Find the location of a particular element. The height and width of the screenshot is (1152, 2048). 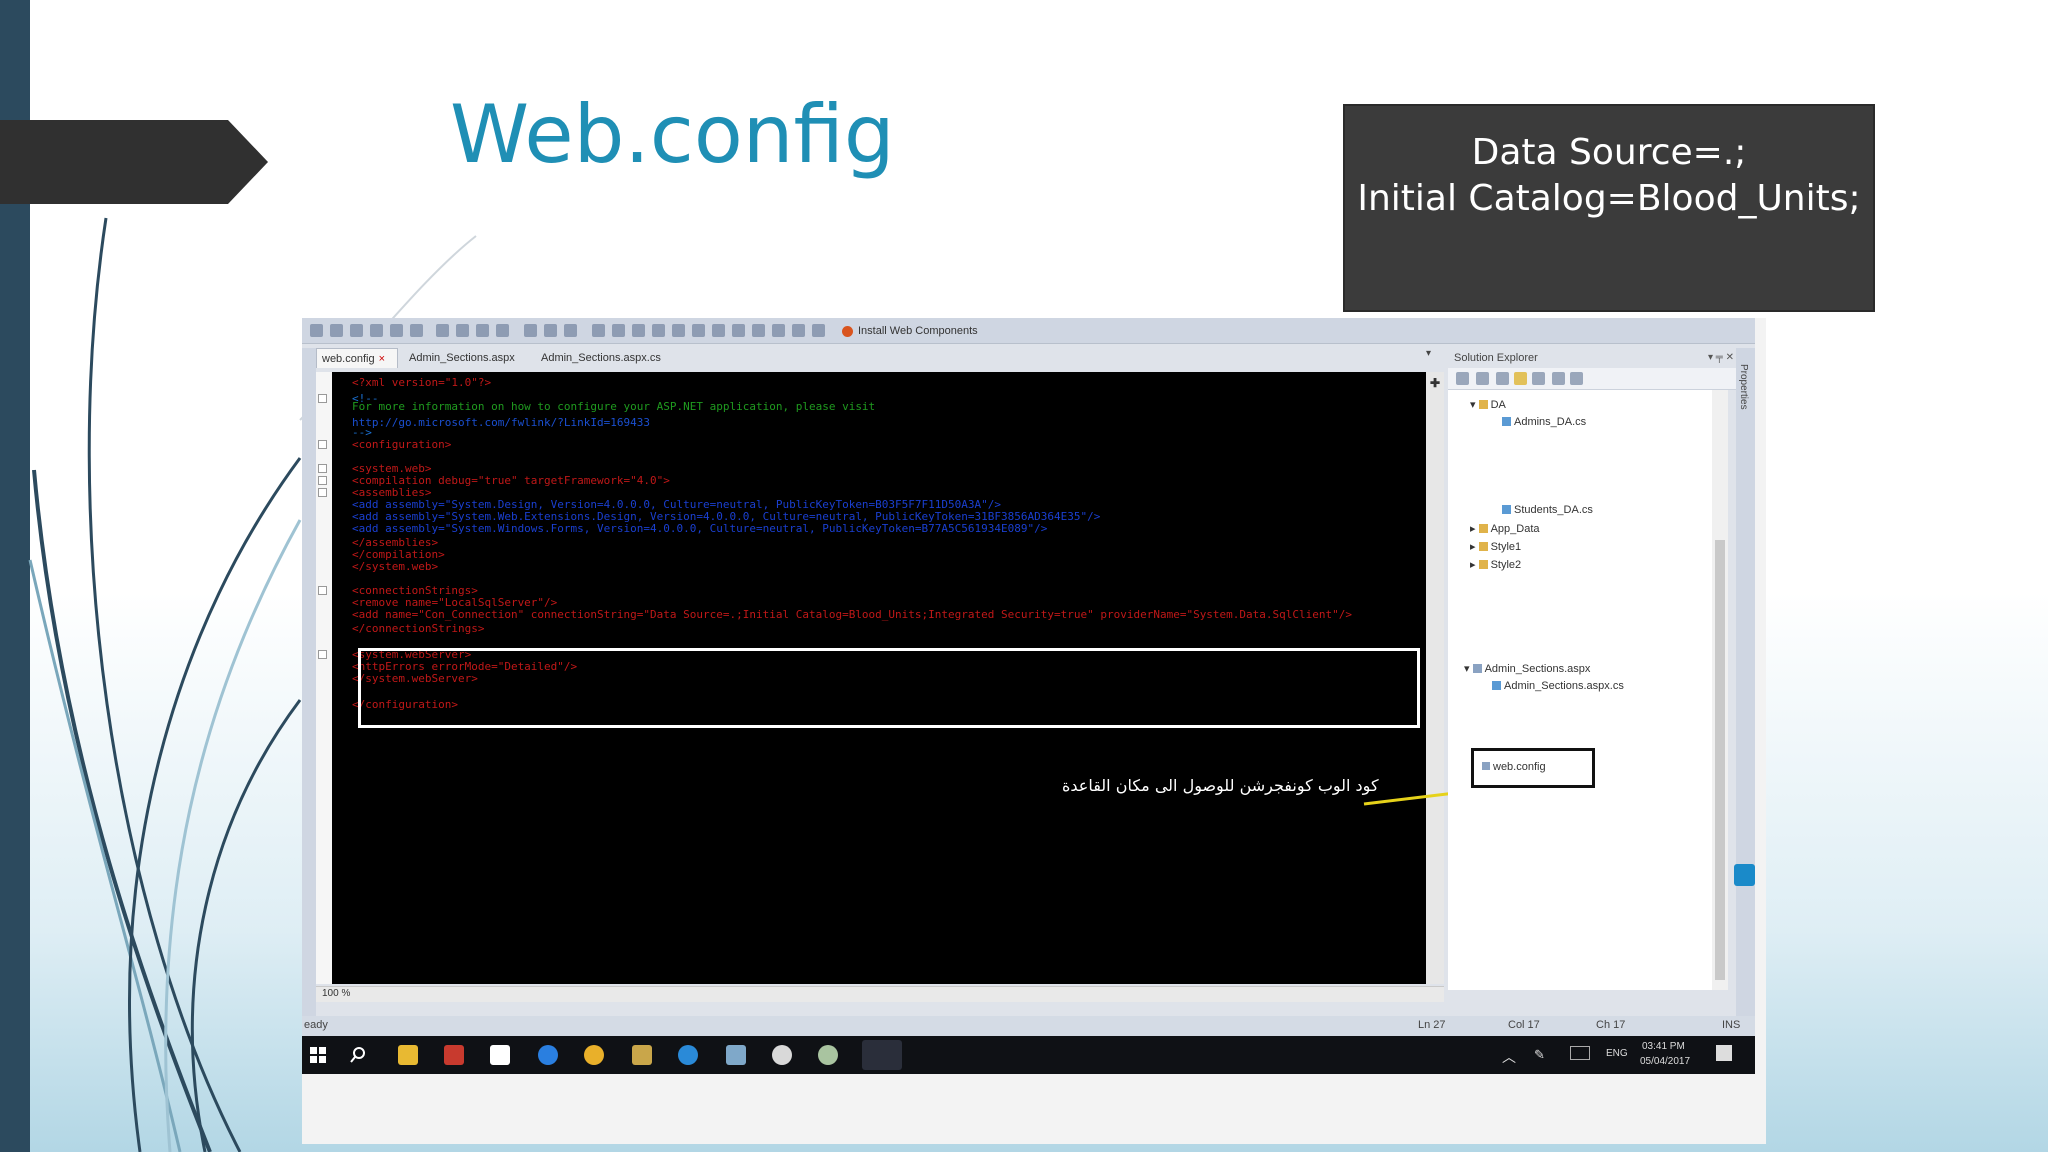

powerpoint-icon is located at coordinates (454, 1055).